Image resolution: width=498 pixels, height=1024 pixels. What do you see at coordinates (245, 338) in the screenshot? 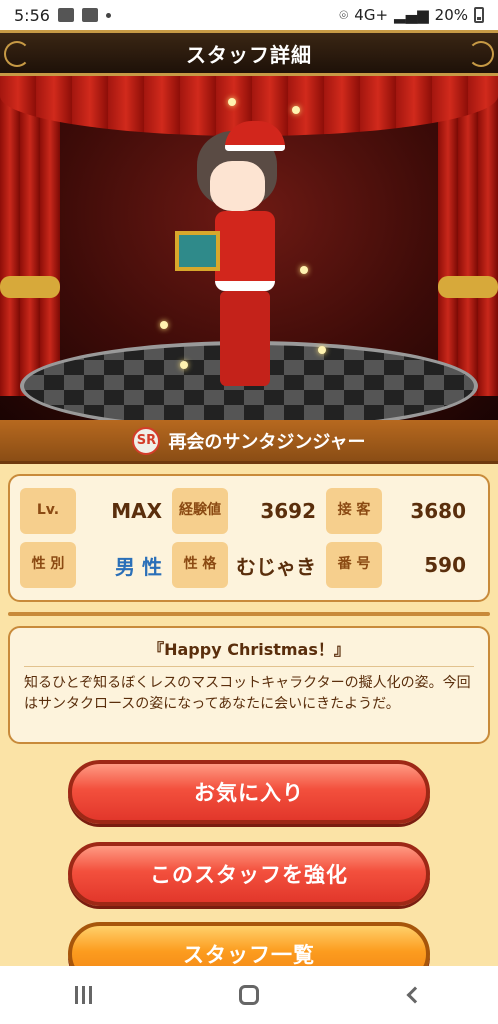
I see `character-legs` at bounding box center [245, 338].